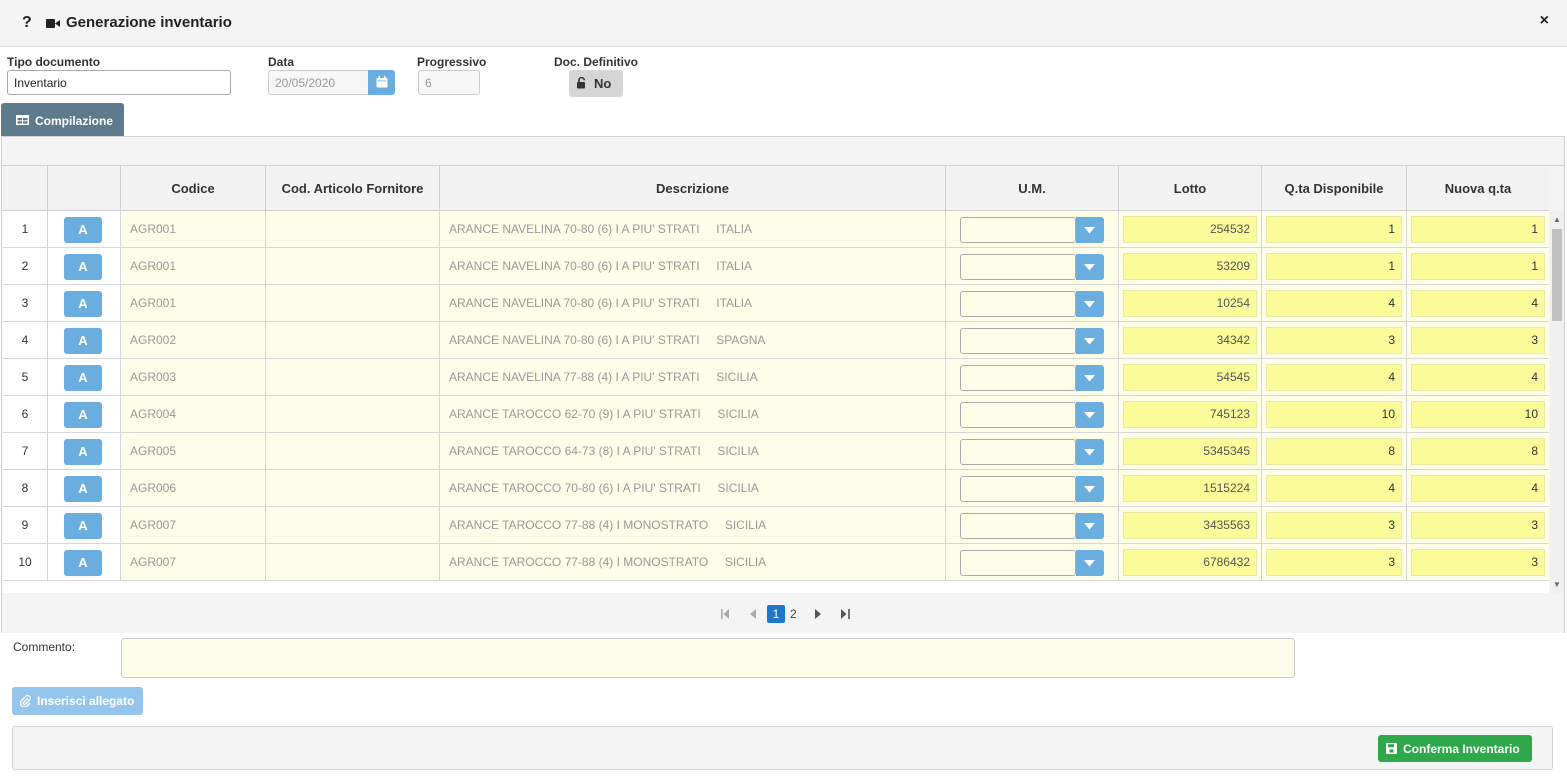 Image resolution: width=1567 pixels, height=782 pixels. I want to click on header-descrizione: Descrizione, so click(693, 188).